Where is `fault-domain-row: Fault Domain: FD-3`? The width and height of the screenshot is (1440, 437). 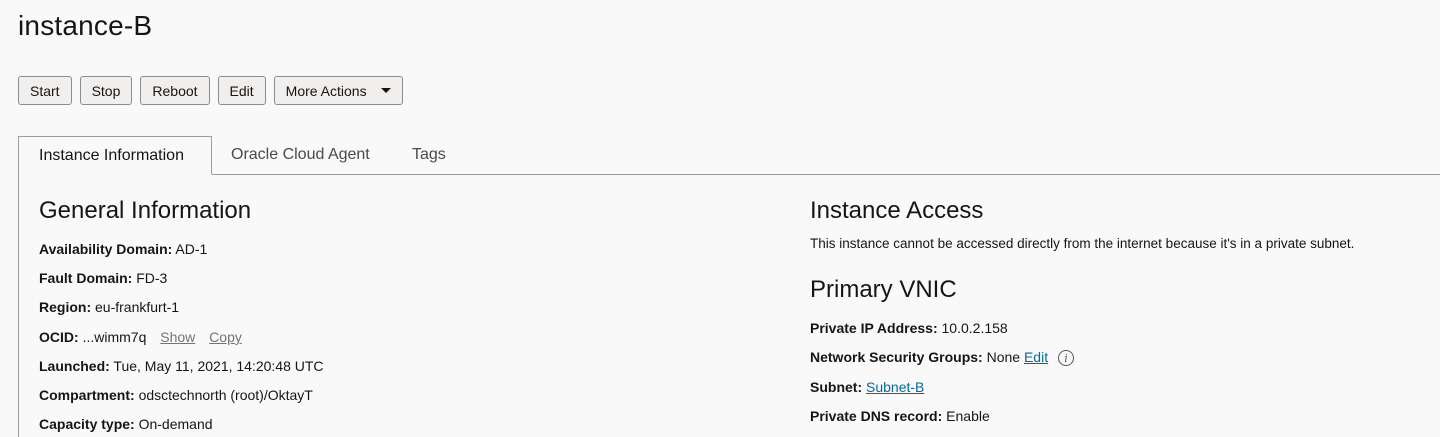 fault-domain-row: Fault Domain: FD-3 is located at coordinates (103, 278).